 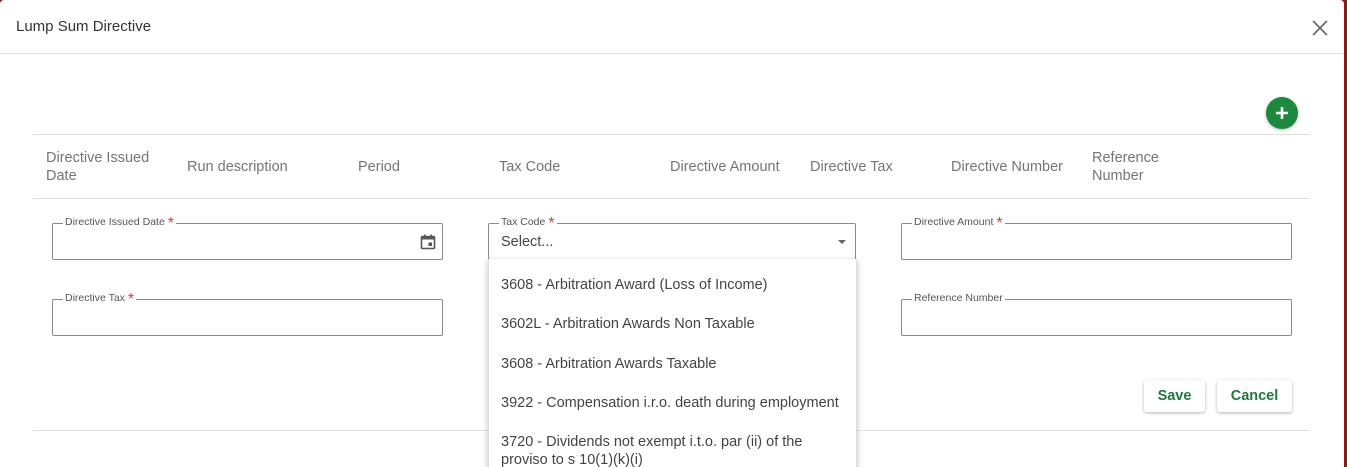 What do you see at coordinates (958, 298) in the screenshot?
I see `reference-number-label: Reference Number` at bounding box center [958, 298].